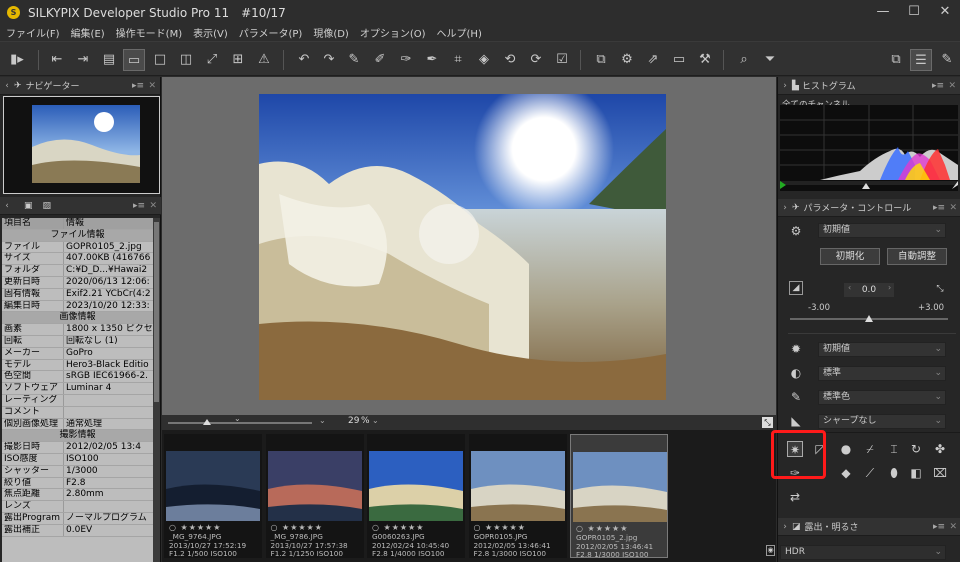 The width and height of the screenshot is (960, 562). Describe the element at coordinates (796, 373) in the screenshot. I see `tone-icon: ◐` at that location.